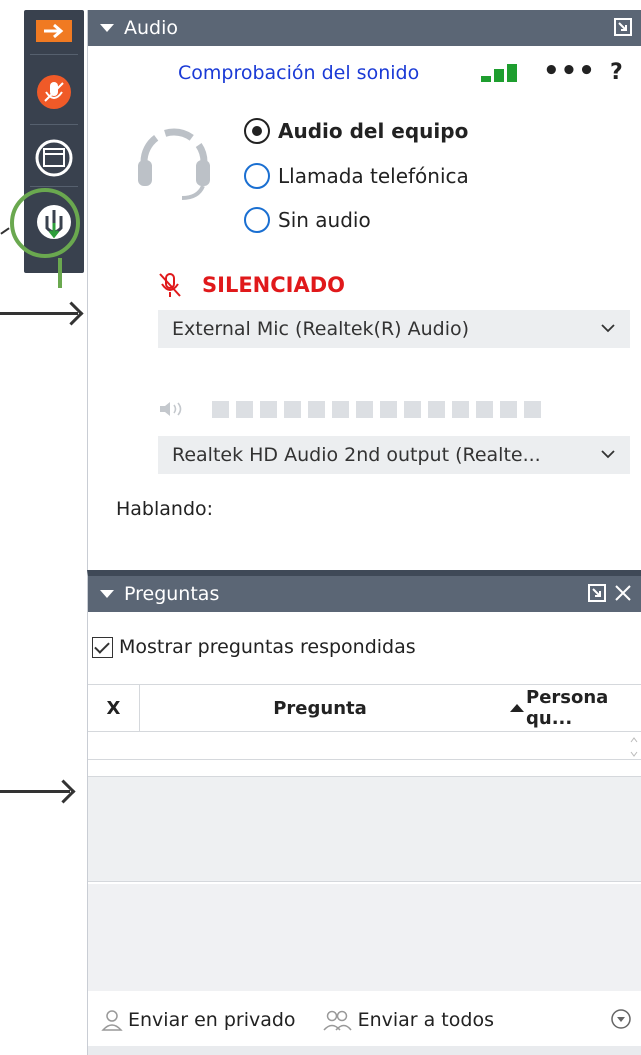  What do you see at coordinates (634, 747) in the screenshot?
I see `scrollbar` at bounding box center [634, 747].